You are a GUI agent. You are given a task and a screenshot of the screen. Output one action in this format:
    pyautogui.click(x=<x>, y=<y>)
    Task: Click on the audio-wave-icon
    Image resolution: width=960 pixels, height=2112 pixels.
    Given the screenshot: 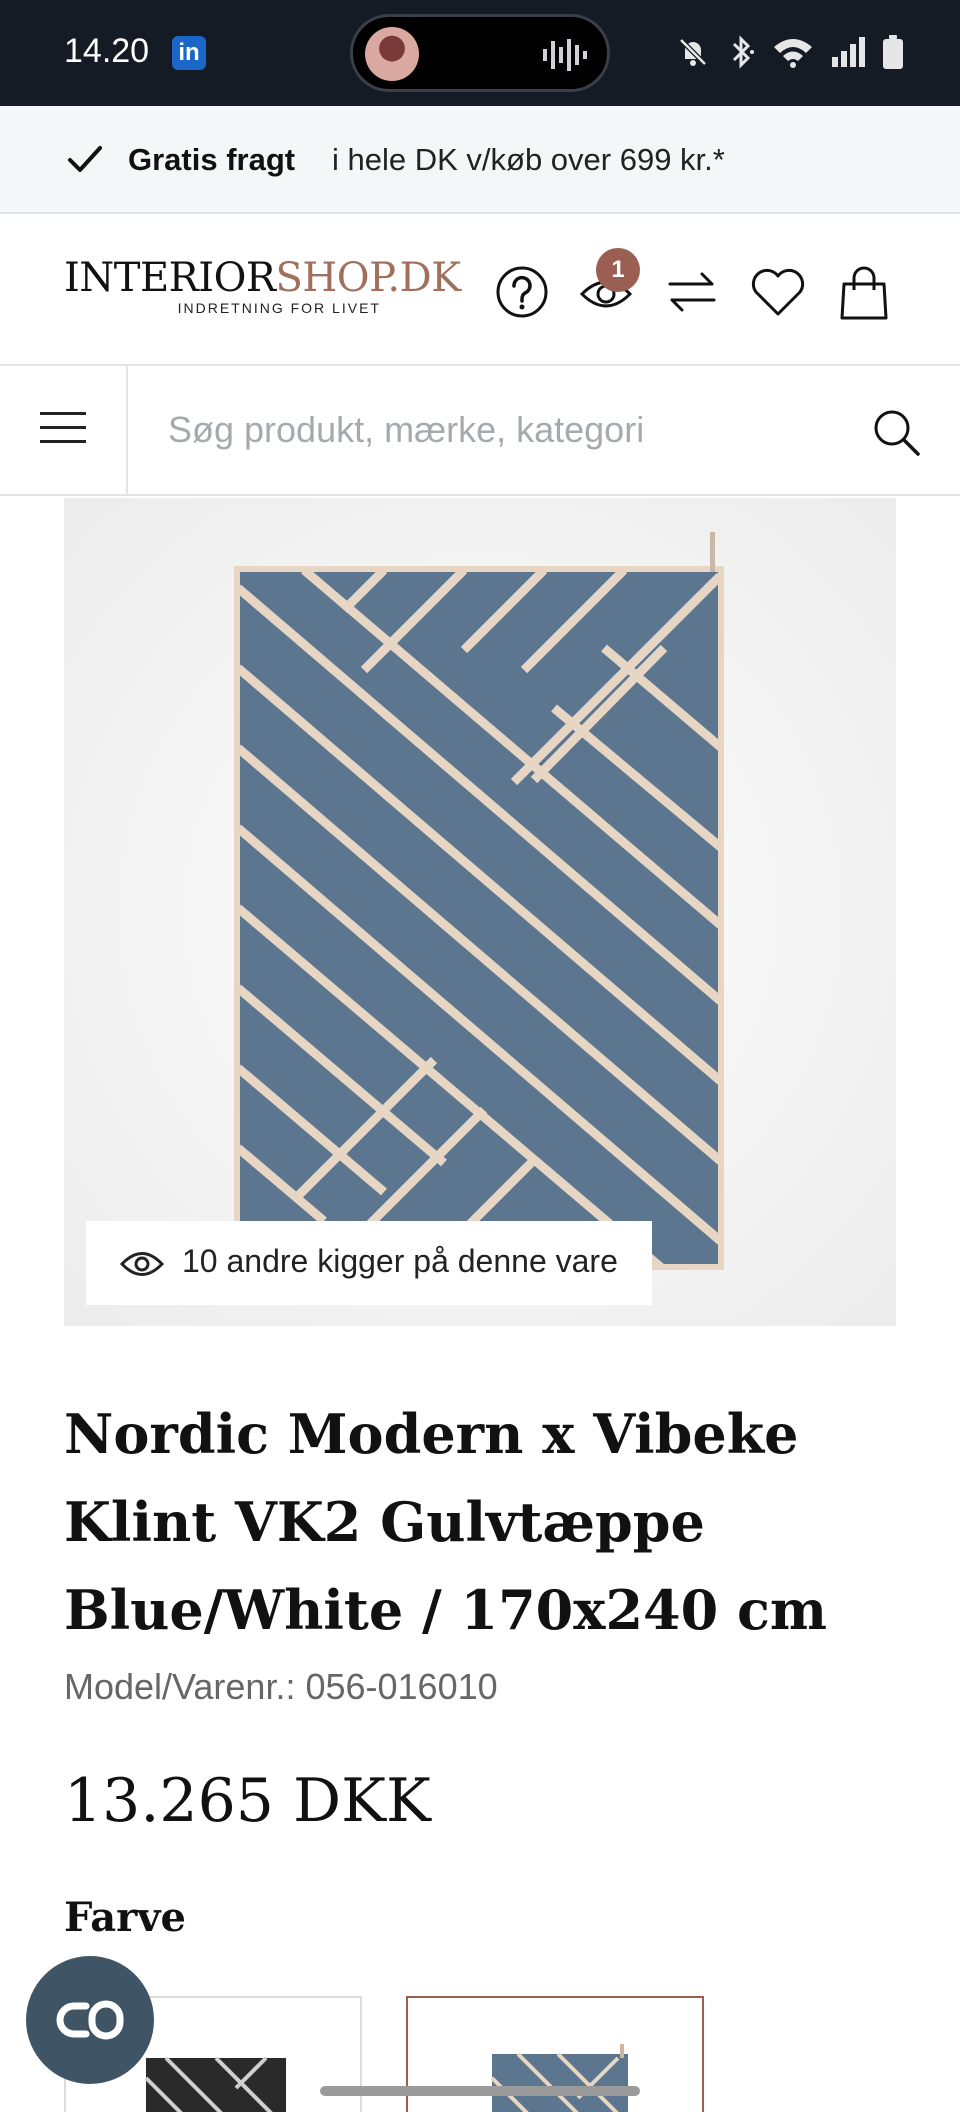 What is the action you would take?
    pyautogui.click(x=565, y=55)
    